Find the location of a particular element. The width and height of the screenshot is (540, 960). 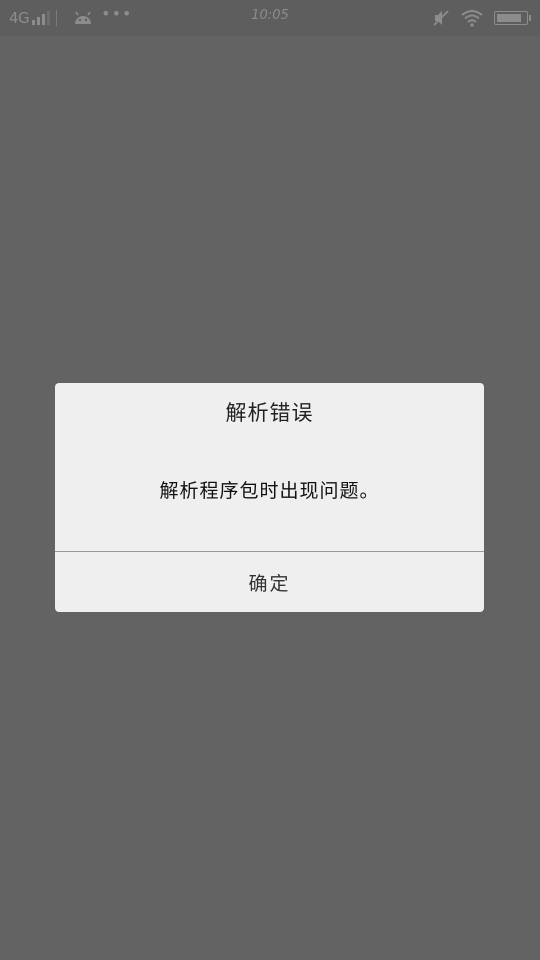

status-bar: 4G ••• 10:05 is located at coordinates (270, 18).